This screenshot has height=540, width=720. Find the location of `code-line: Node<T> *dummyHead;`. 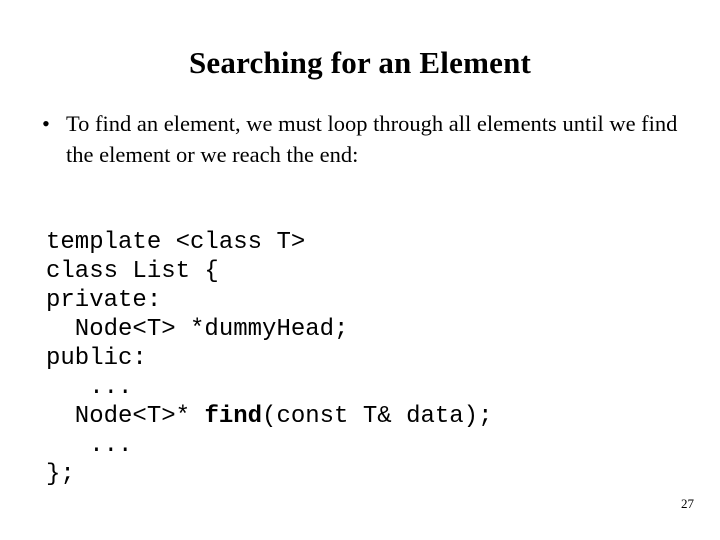

code-line: Node<T> *dummyHead; is located at coordinates (269, 329).